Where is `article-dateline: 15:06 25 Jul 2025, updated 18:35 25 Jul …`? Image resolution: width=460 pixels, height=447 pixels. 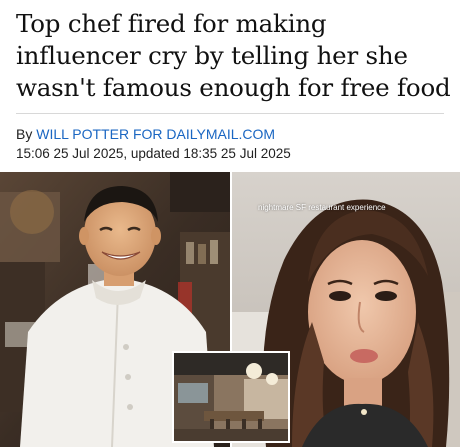 article-dateline: 15:06 25 Jul 2025, updated 18:35 25 Jul … is located at coordinates (153, 153).